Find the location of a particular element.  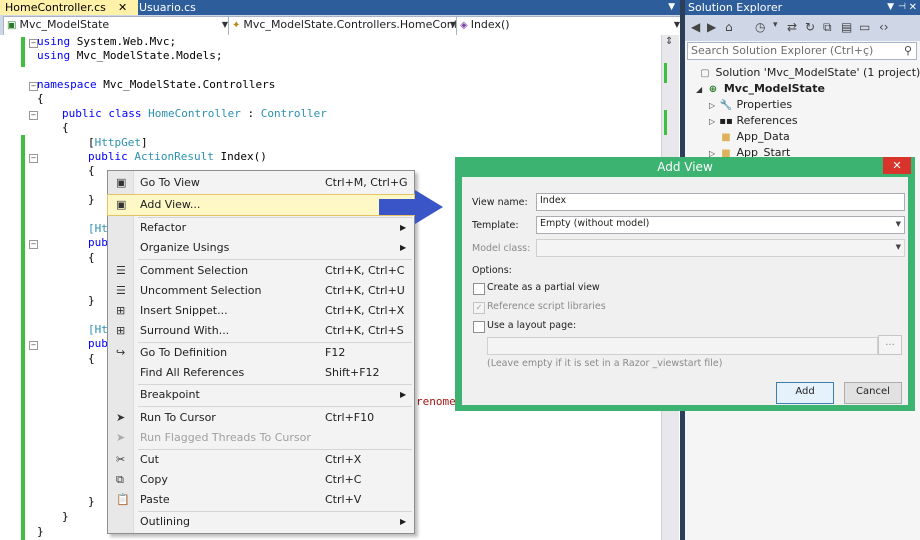

menu-item-copy: ⧉ Copy Ctrl+C is located at coordinates (261, 480).